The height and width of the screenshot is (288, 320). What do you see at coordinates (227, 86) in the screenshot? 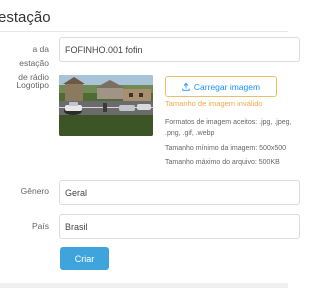
I see `upload-image-label: Carregar imagem` at bounding box center [227, 86].